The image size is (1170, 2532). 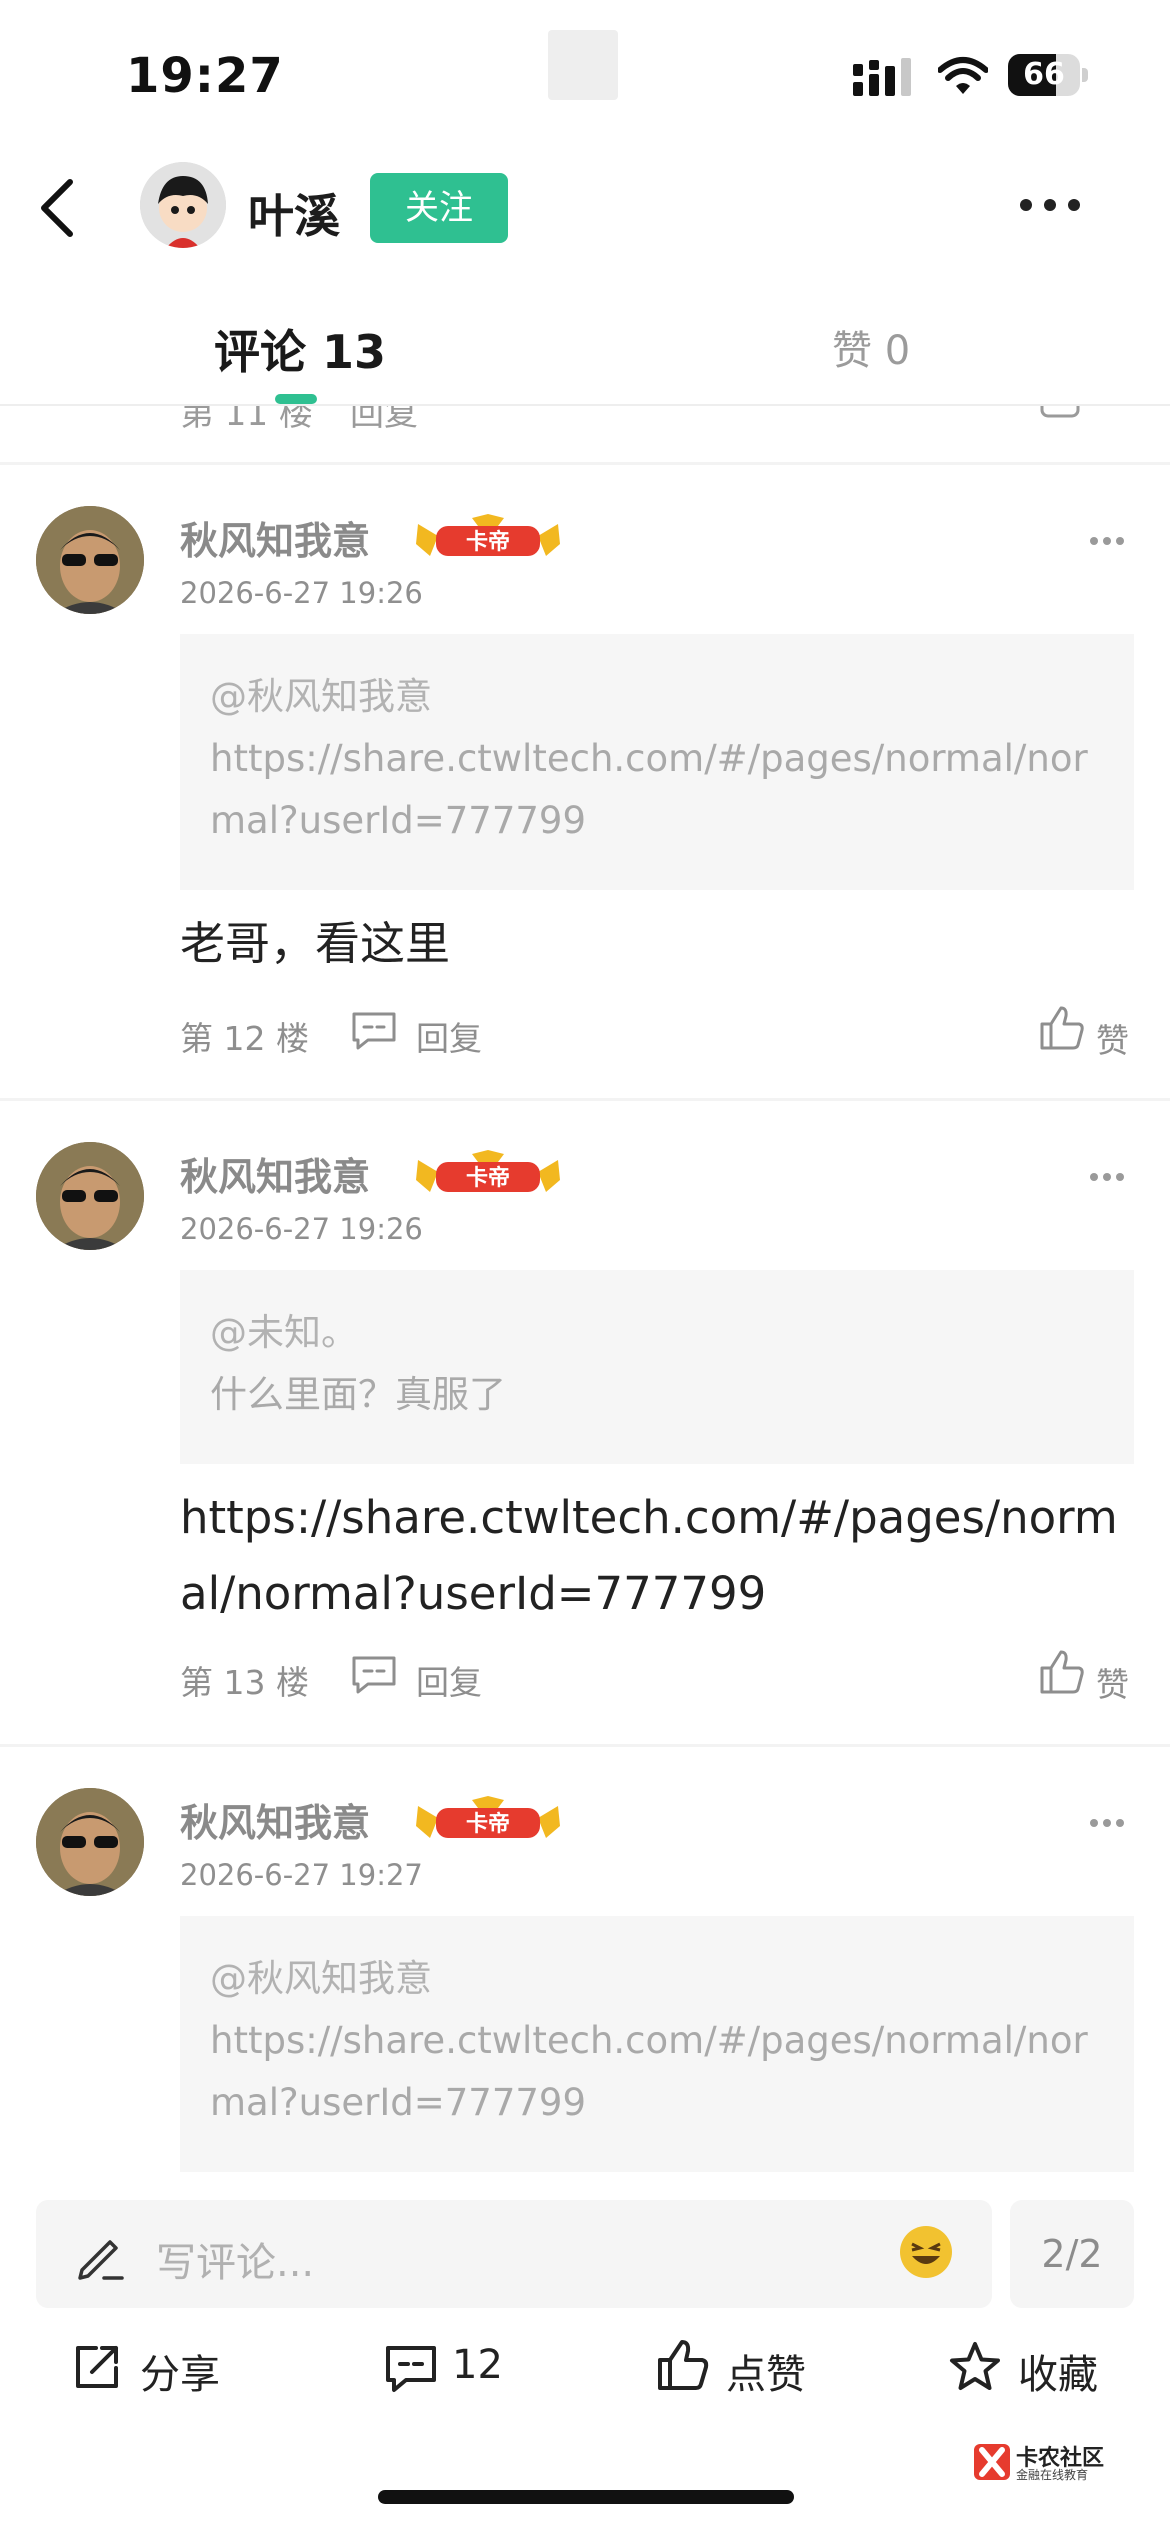 What do you see at coordinates (1072, 2254) in the screenshot?
I see `page-indicator: 2/2` at bounding box center [1072, 2254].